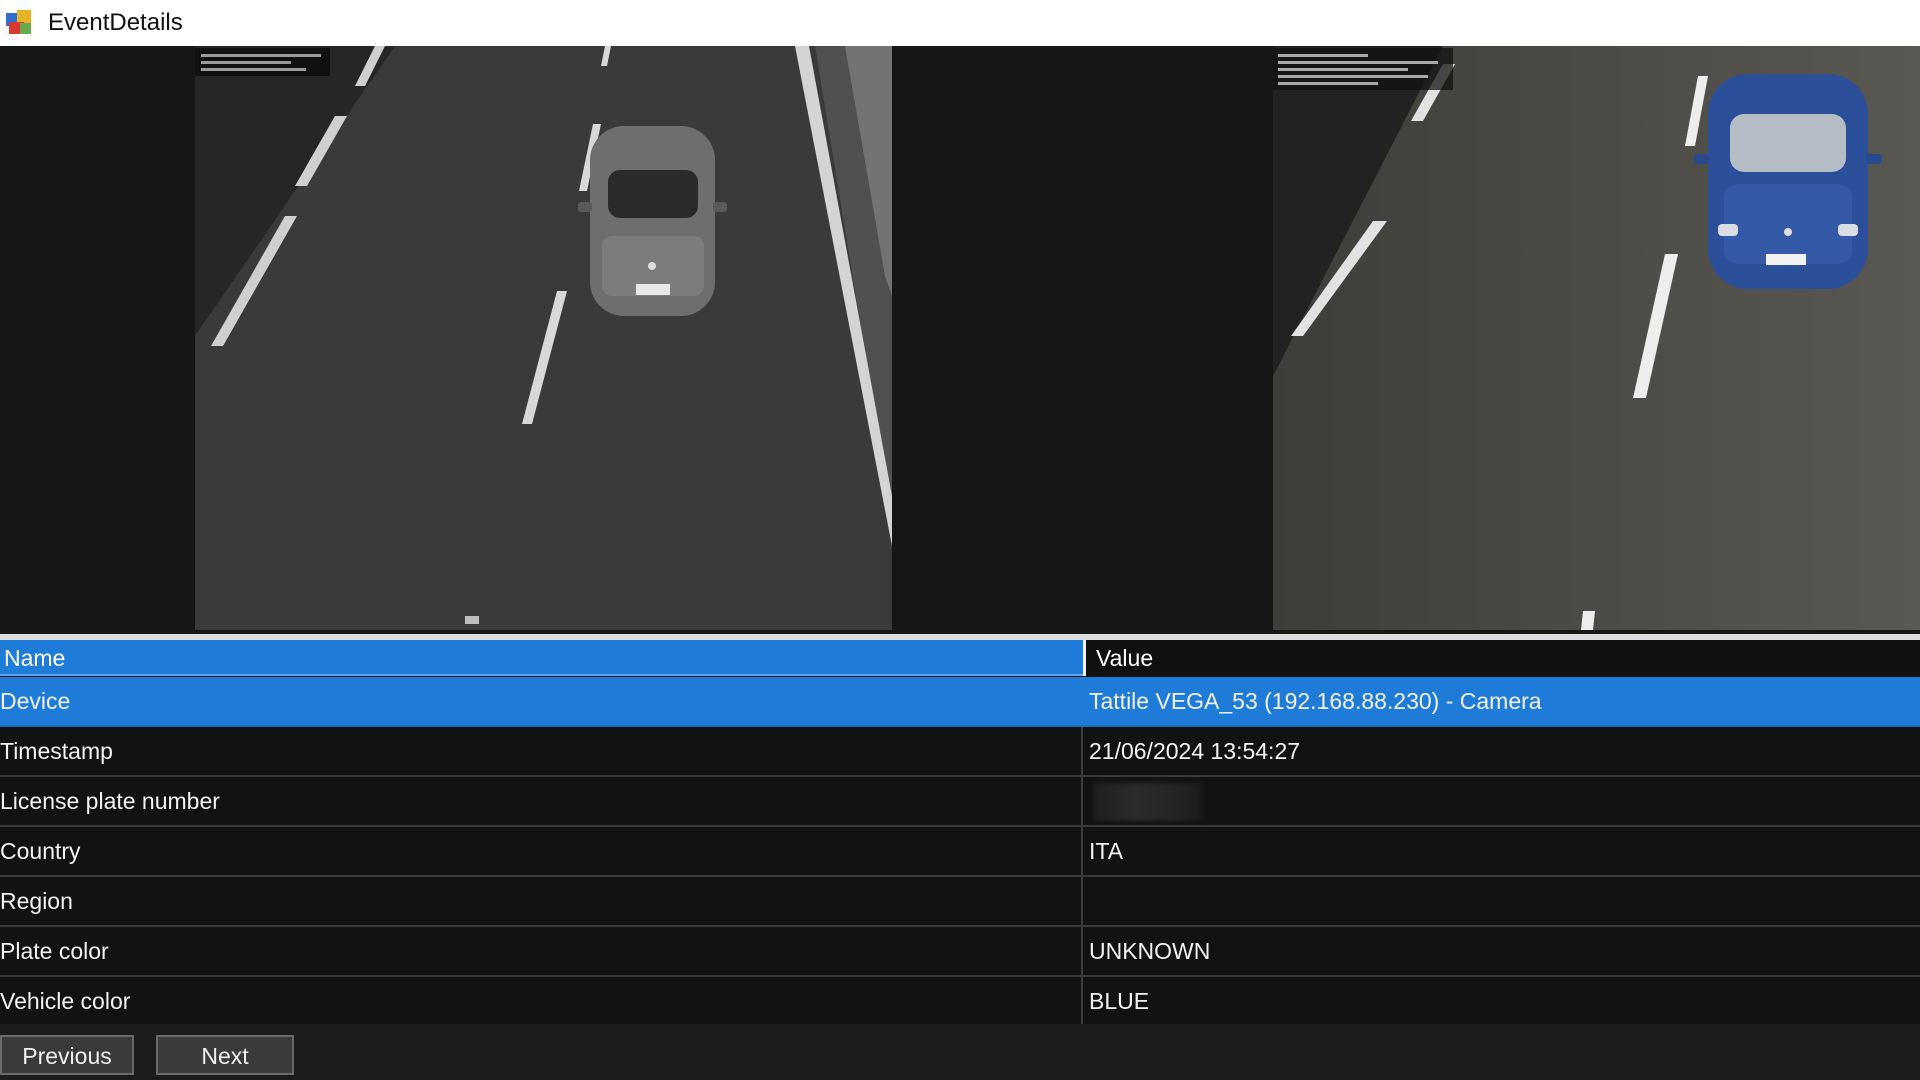 Image resolution: width=1920 pixels, height=1080 pixels. Describe the element at coordinates (541, 851) in the screenshot. I see `row-name-cell: Country` at that location.